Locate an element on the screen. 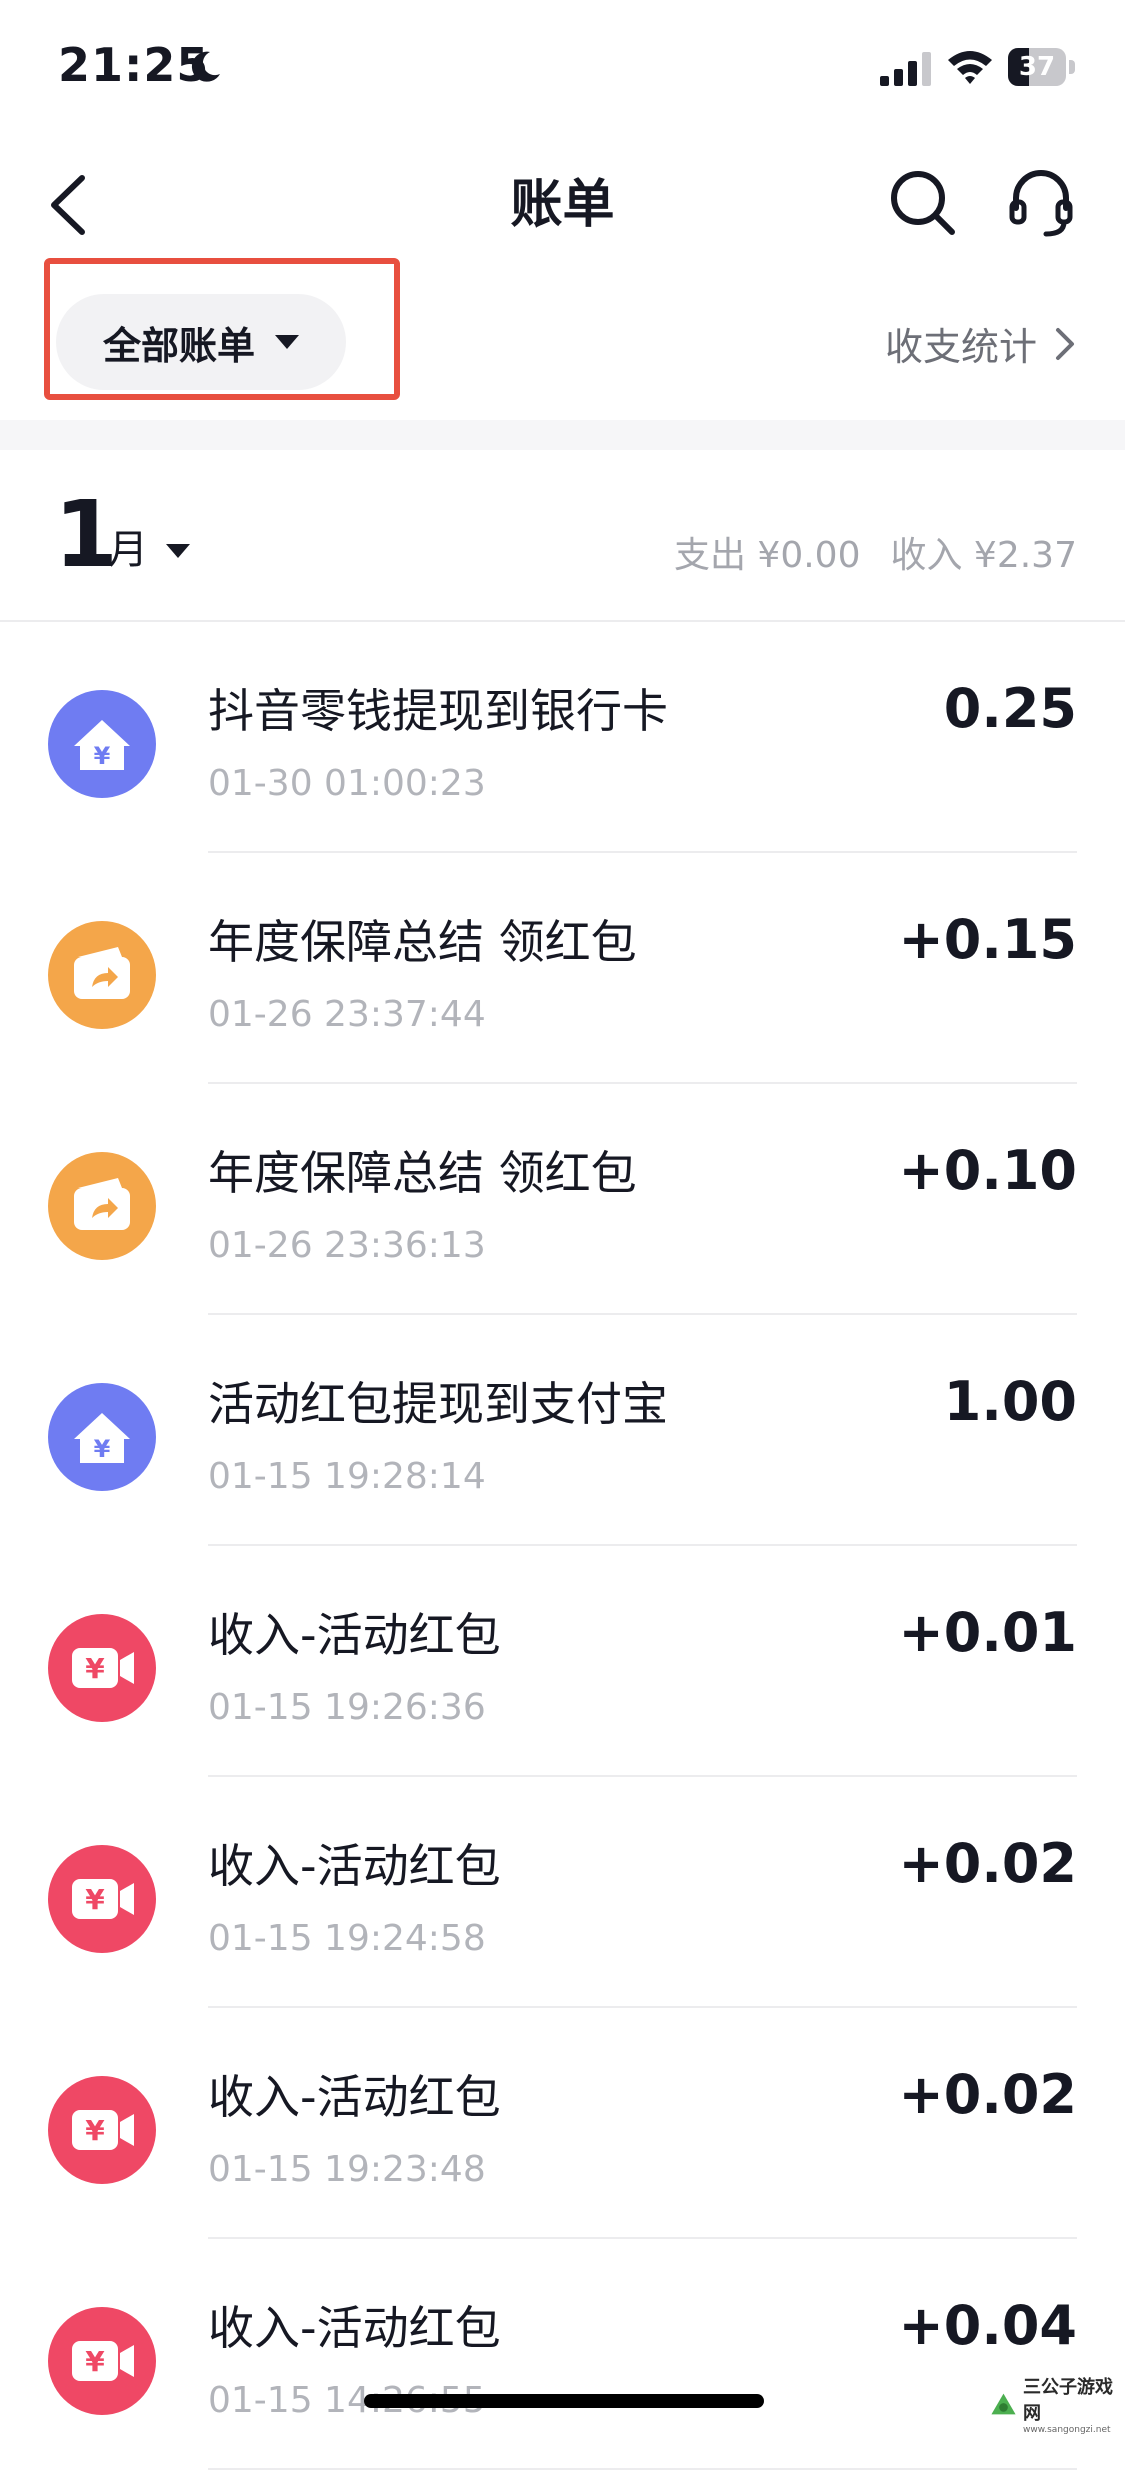 The width and height of the screenshot is (1125, 2470). transaction-time: 01-15 19:26:36 is located at coordinates (347, 1707).